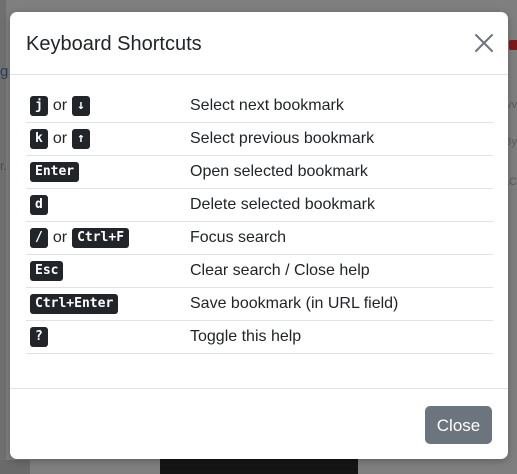 The height and width of the screenshot is (474, 517). I want to click on key-cap: ↑, so click(81, 139).